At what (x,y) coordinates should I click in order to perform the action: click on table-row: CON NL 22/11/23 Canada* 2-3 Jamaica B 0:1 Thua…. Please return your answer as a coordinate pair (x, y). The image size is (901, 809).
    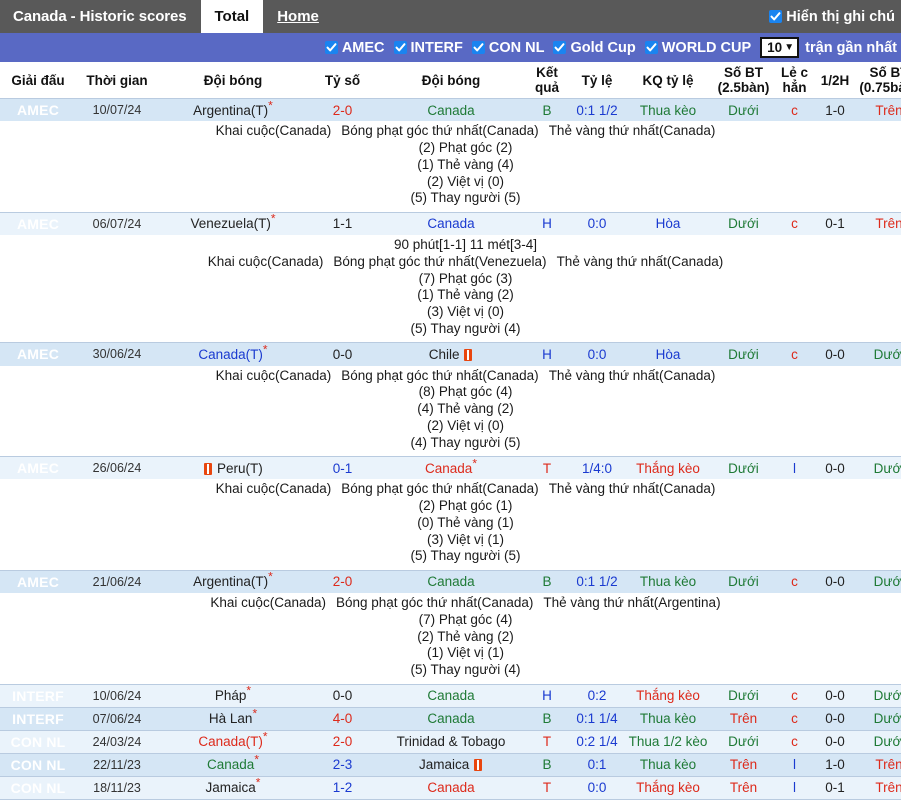
    Looking at the image, I should click on (450, 765).